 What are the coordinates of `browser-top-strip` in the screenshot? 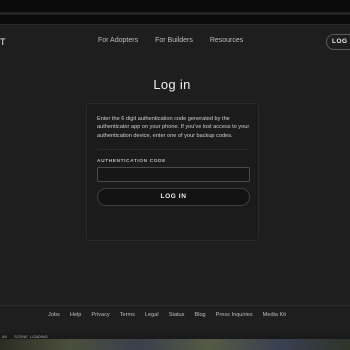 It's located at (175, 12).